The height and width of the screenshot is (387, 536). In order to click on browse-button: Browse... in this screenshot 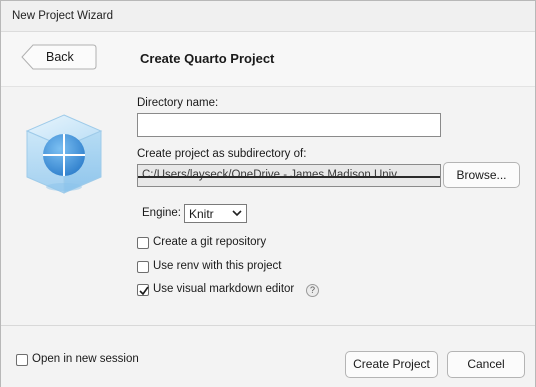, I will do `click(481, 175)`.